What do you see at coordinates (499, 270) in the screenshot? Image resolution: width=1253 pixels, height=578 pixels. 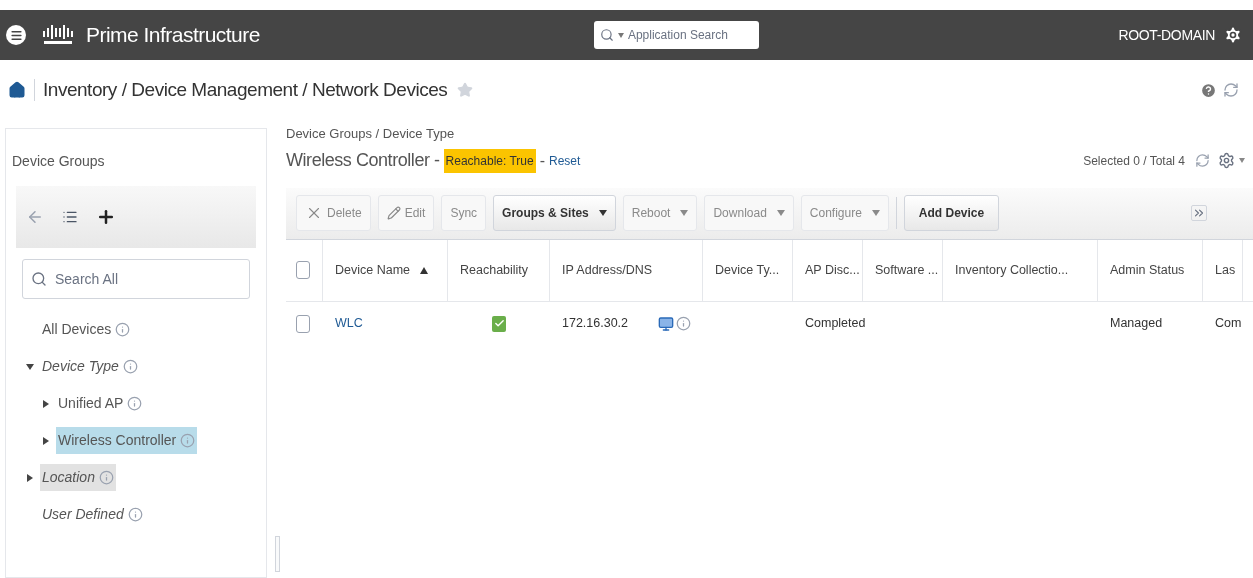 I see `column-header: Reachability` at bounding box center [499, 270].